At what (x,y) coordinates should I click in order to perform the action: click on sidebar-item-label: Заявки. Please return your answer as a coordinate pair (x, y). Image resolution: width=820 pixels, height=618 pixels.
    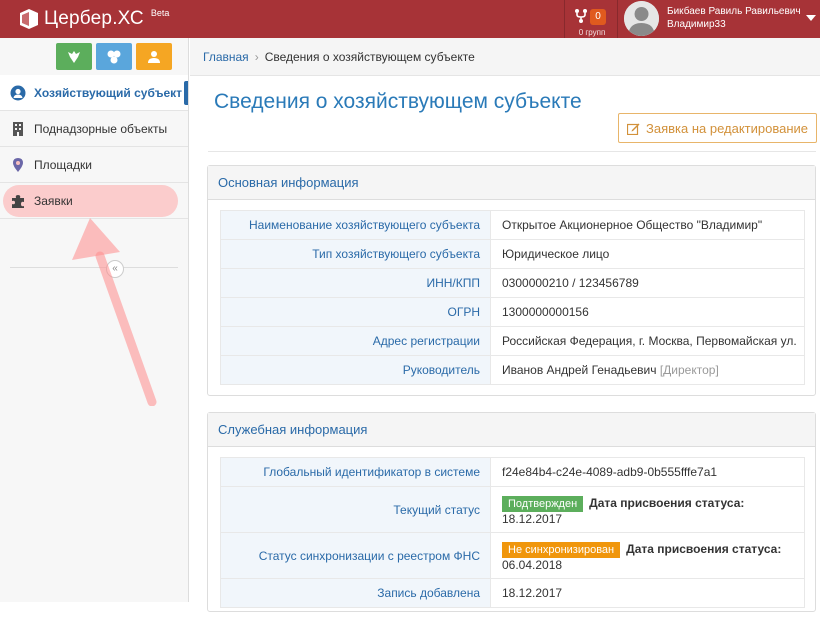
    Looking at the image, I should click on (53, 200).